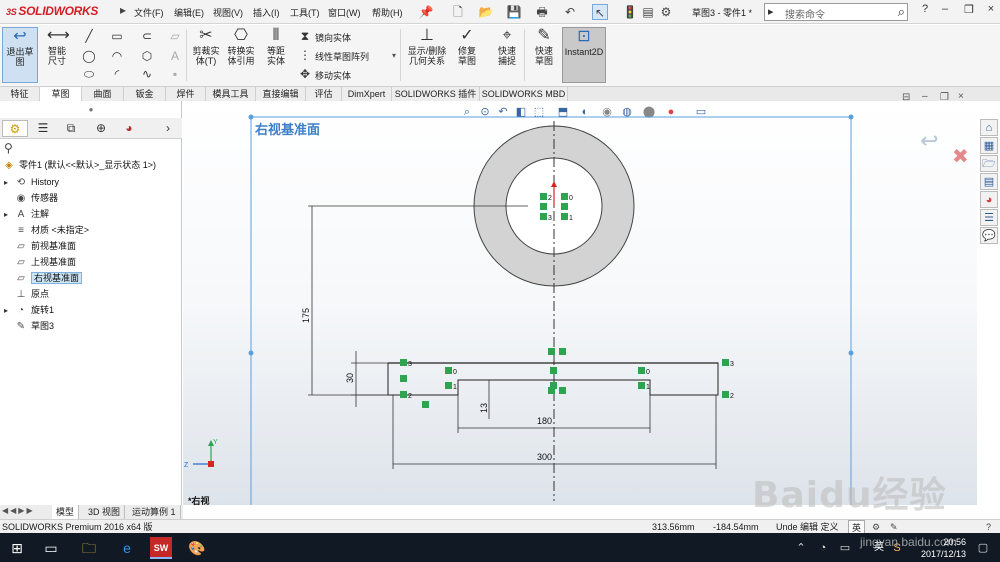 The width and height of the screenshot is (1000, 562). Describe the element at coordinates (20, 94) in the screenshot. I see `tab-features: 特征` at that location.